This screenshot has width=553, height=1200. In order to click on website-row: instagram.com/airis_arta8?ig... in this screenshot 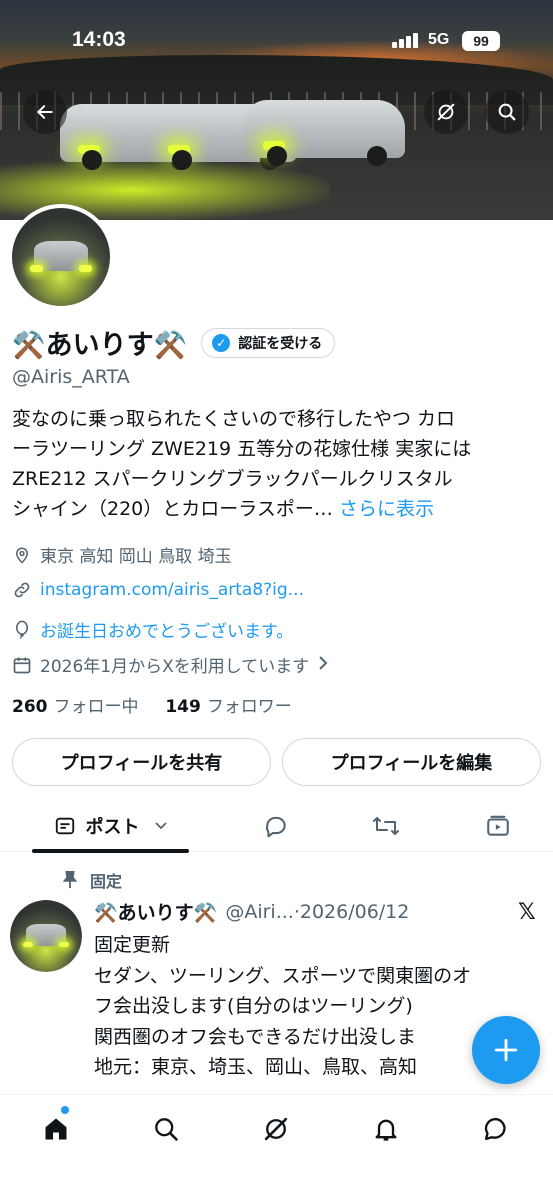, I will do `click(158, 590)`.